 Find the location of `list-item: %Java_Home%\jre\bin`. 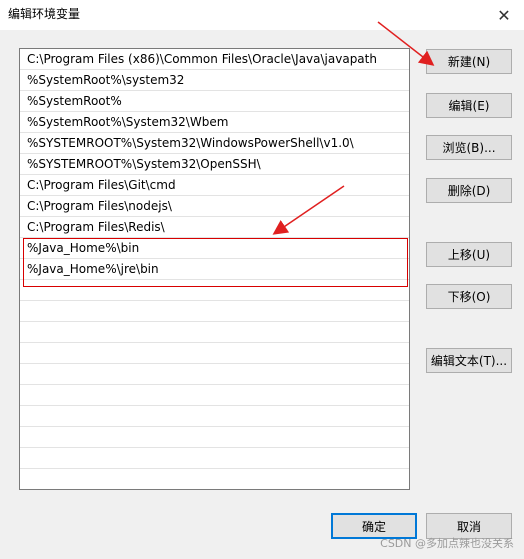

list-item: %Java_Home%\jre\bin is located at coordinates (214, 269).